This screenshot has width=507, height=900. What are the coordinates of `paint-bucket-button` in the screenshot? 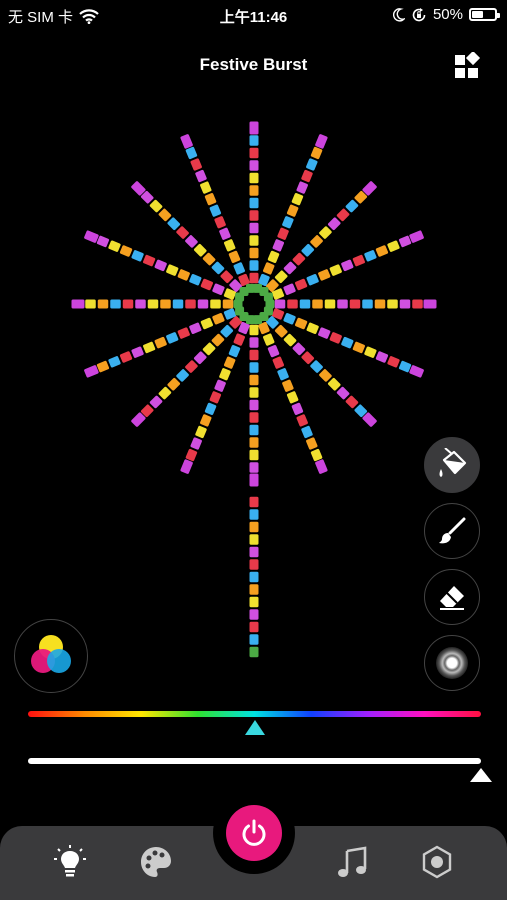 It's located at (452, 465).